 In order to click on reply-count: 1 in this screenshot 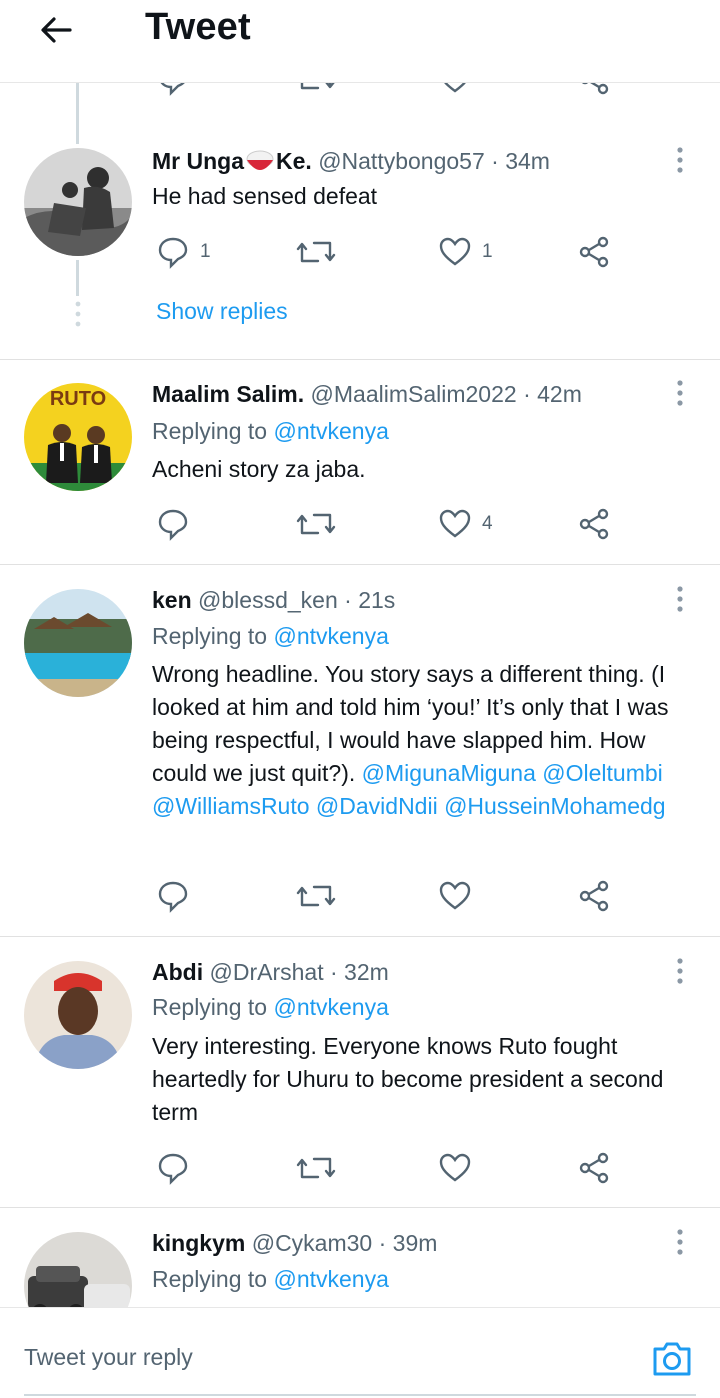, I will do `click(205, 251)`.